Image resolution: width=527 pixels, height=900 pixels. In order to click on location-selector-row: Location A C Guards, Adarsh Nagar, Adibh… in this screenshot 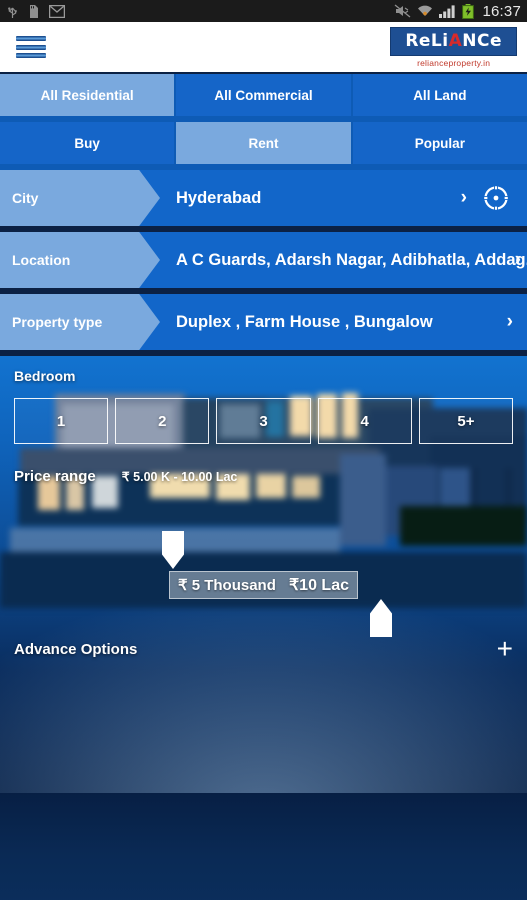, I will do `click(263, 260)`.